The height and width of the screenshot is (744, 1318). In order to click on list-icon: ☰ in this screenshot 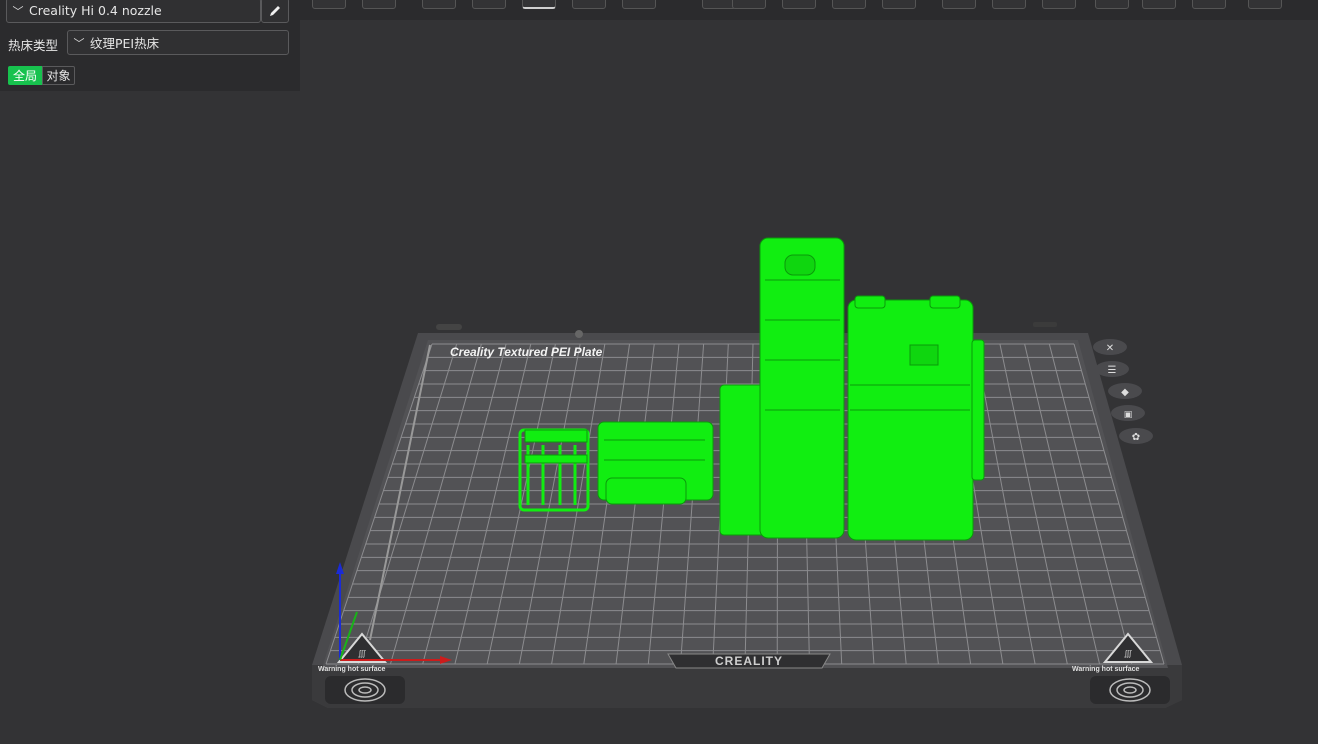, I will do `click(1112, 369)`.